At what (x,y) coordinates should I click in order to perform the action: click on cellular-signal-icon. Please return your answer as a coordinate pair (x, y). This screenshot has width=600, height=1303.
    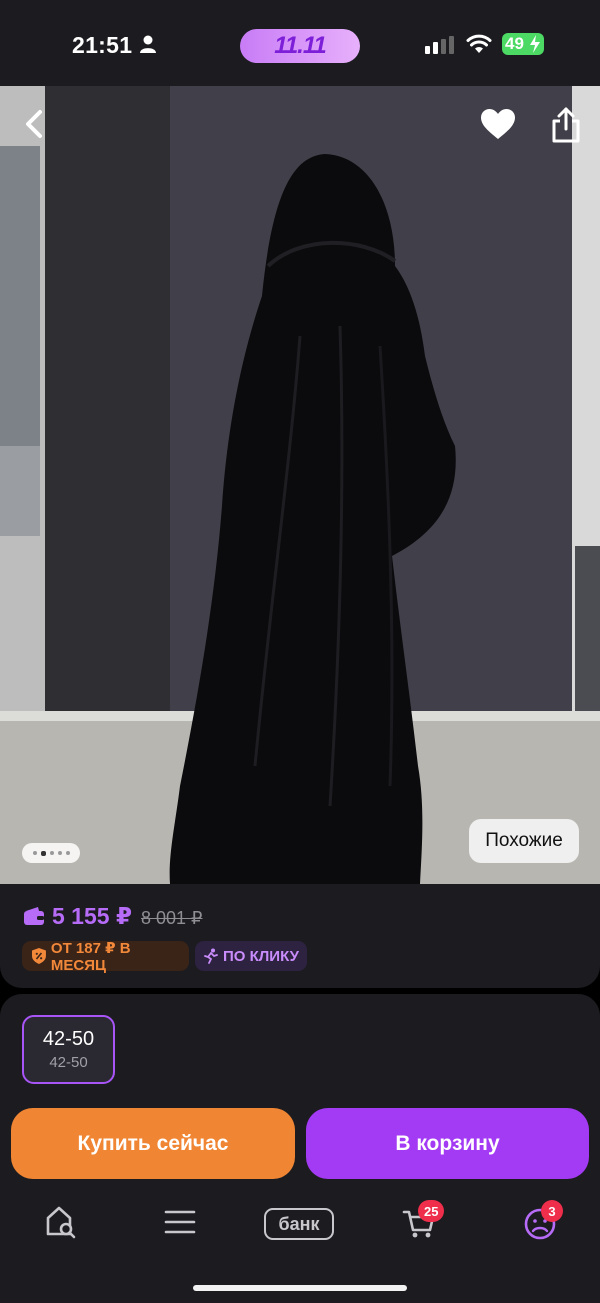
    Looking at the image, I should click on (439, 45).